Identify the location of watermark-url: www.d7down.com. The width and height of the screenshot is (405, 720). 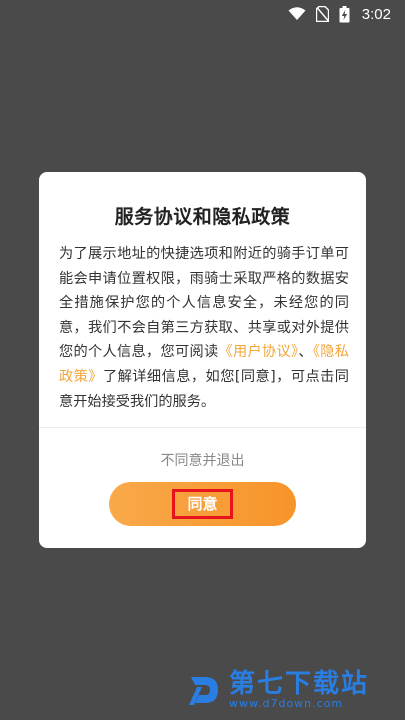
(286, 703).